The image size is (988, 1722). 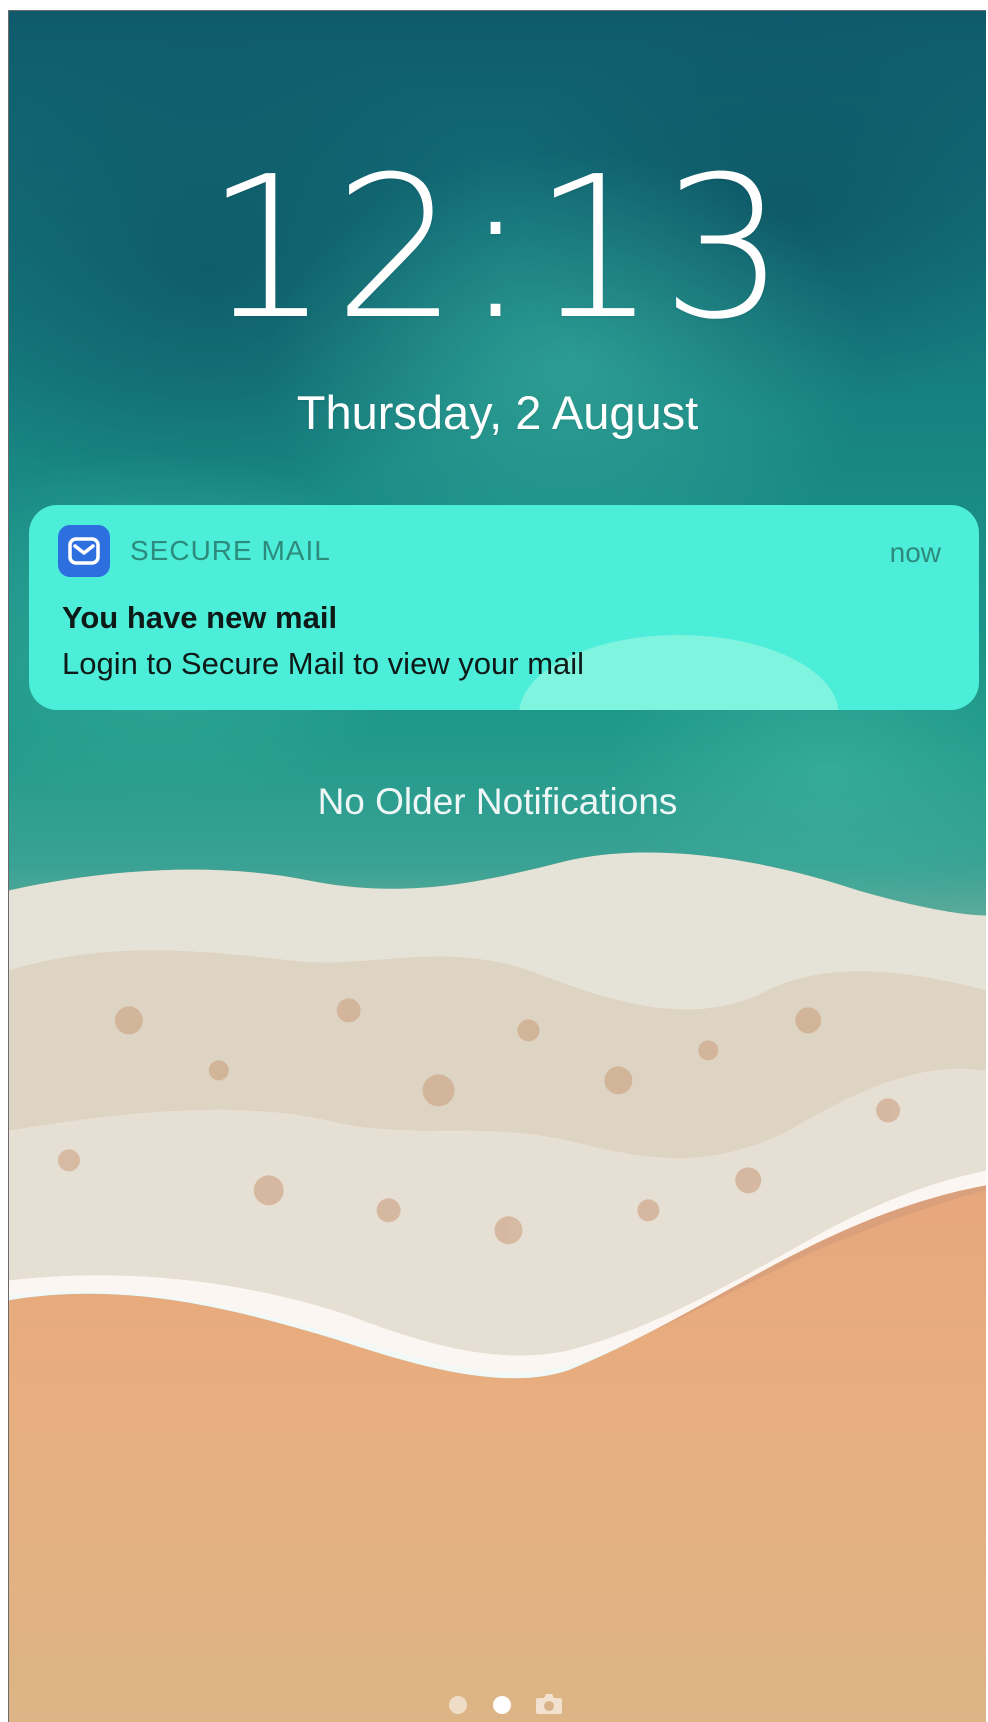 I want to click on page-dot-2-active, so click(x=502, y=1705).